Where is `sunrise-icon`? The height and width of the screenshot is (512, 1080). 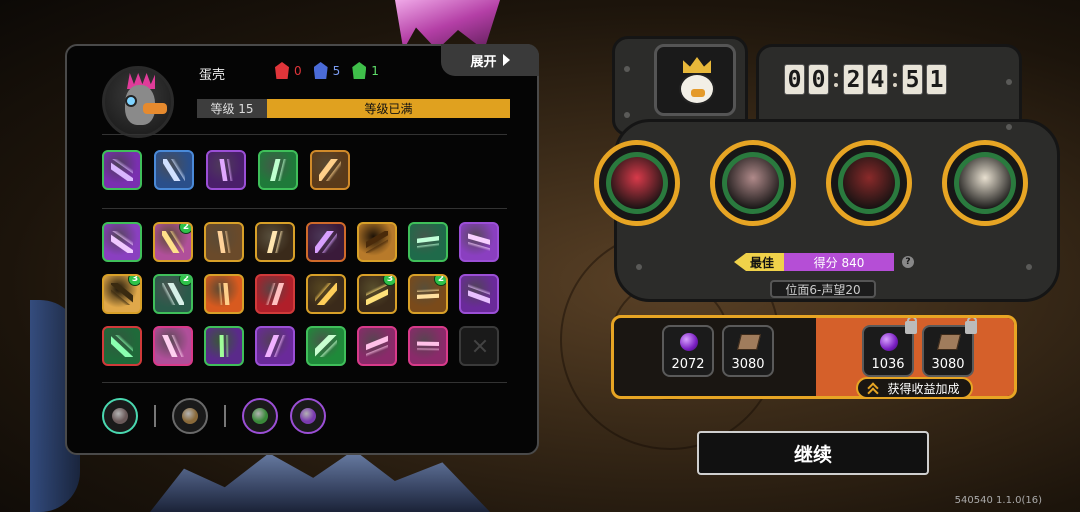 sunrise-icon is located at coordinates (122, 294).